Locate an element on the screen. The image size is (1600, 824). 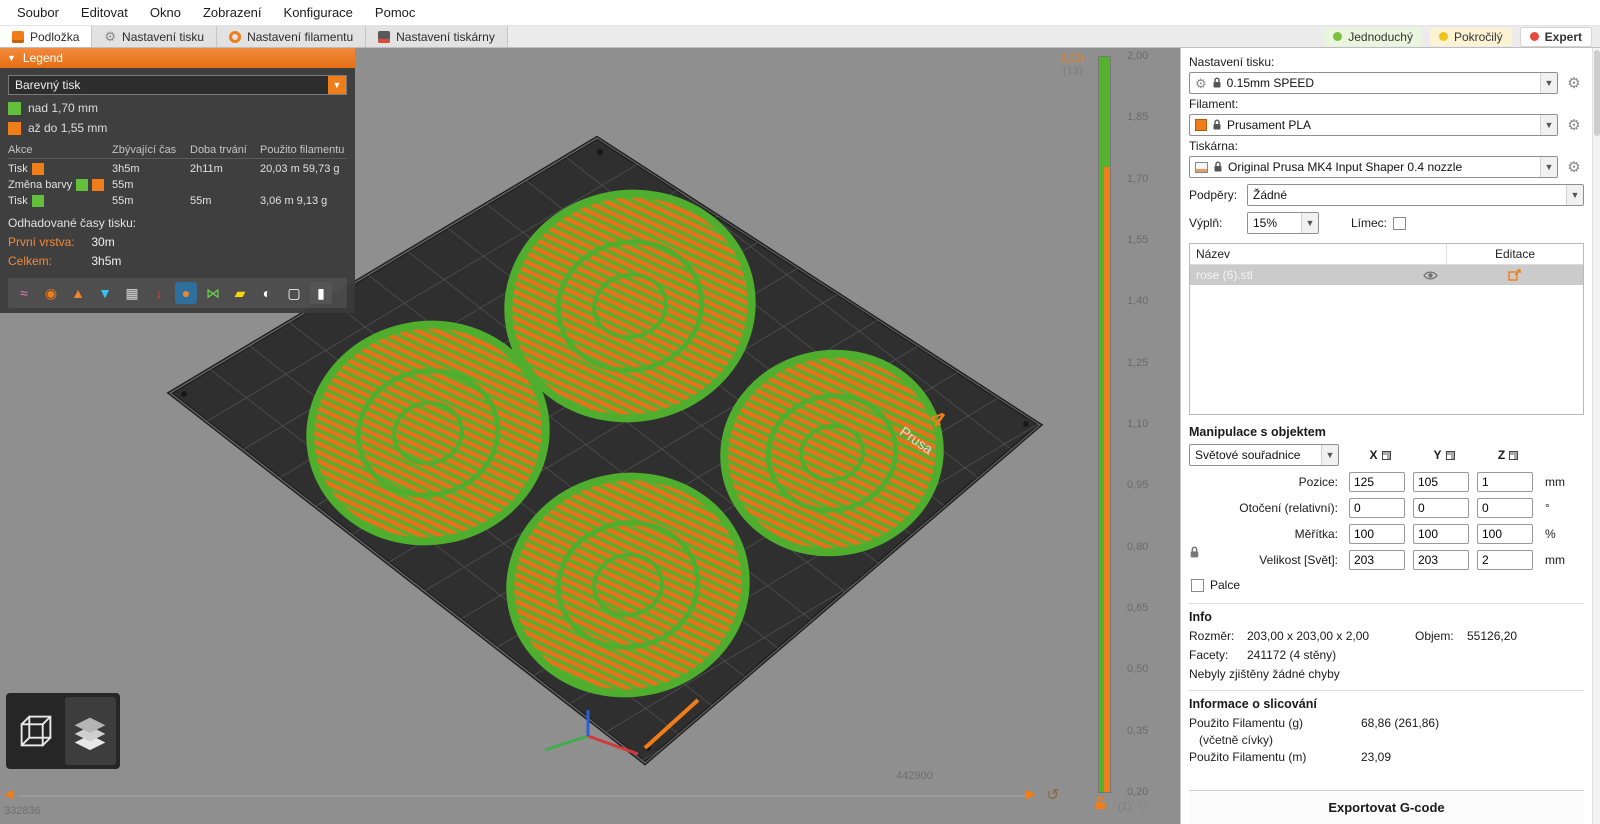
position-y-input is located at coordinates (1441, 482).